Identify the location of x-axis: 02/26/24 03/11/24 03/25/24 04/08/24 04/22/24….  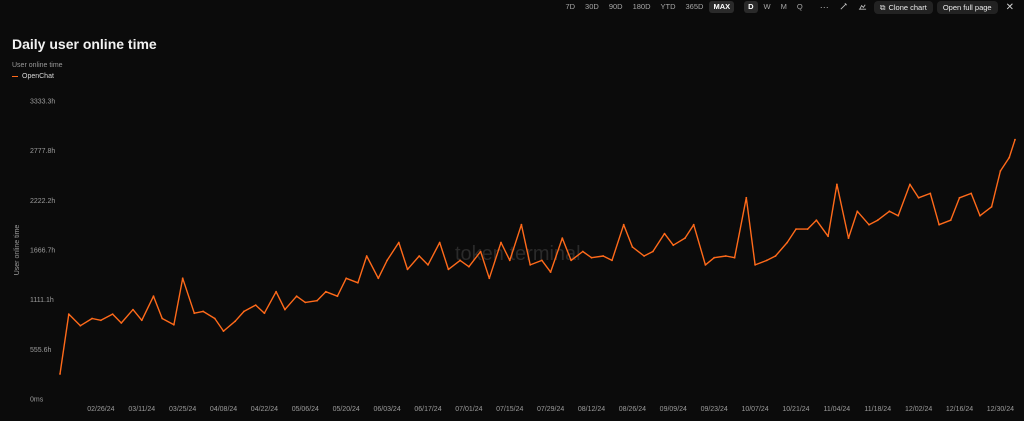
(550, 409).